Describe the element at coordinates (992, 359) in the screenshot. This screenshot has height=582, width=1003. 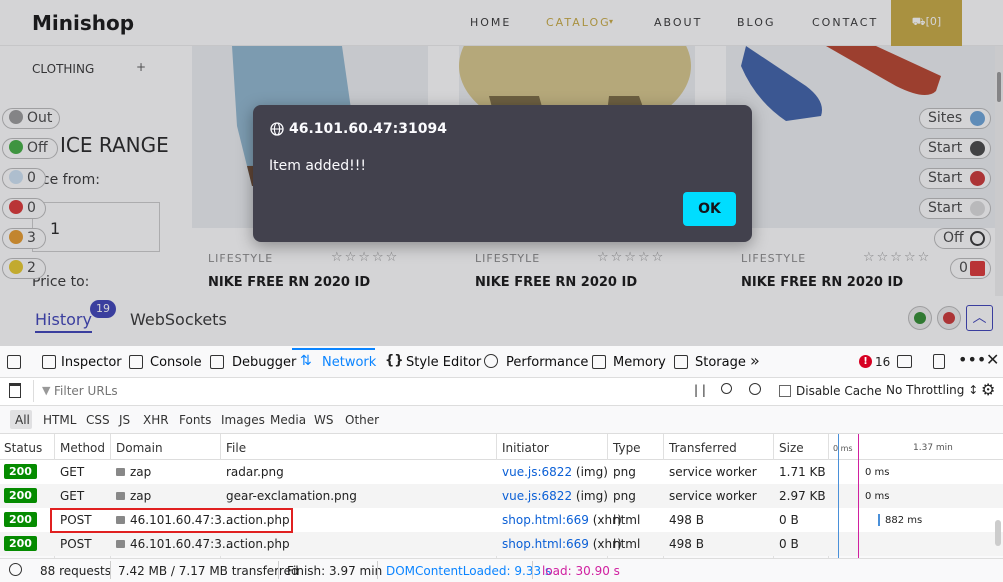
I see `close-devtools-icon: ✕` at that location.